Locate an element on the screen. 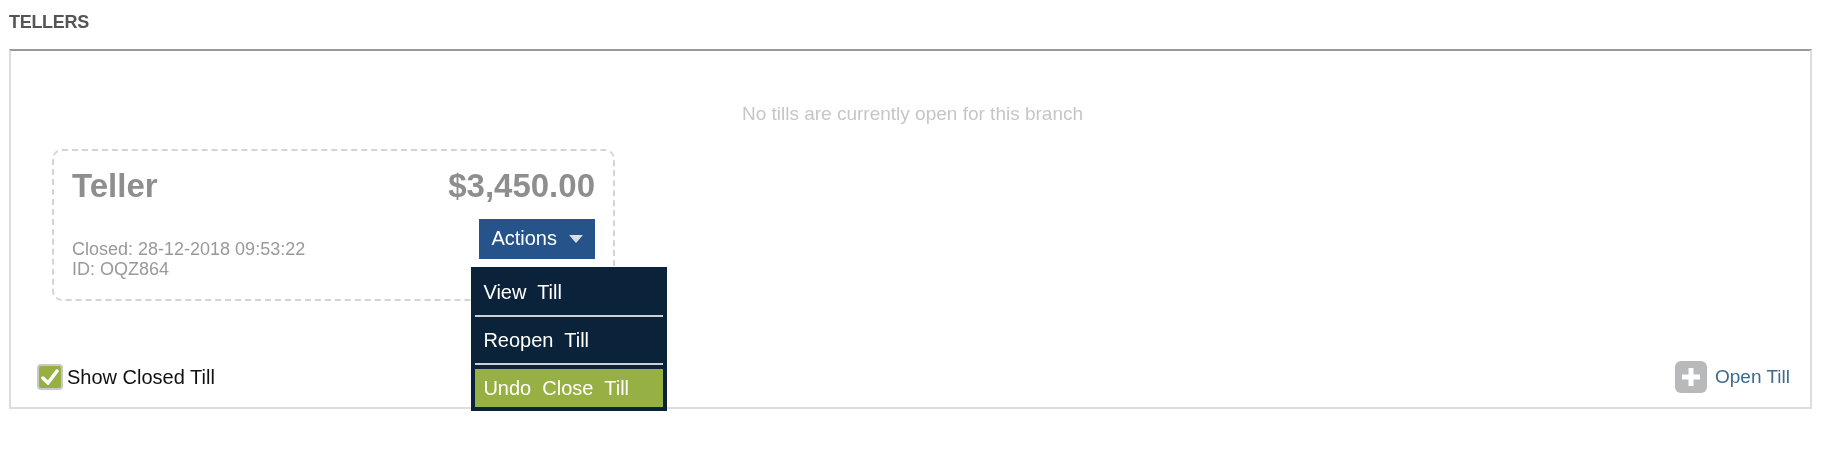 Image resolution: width=1822 pixels, height=452 pixels. empty-message: No tills are currently open for this branch is located at coordinates (912, 114).